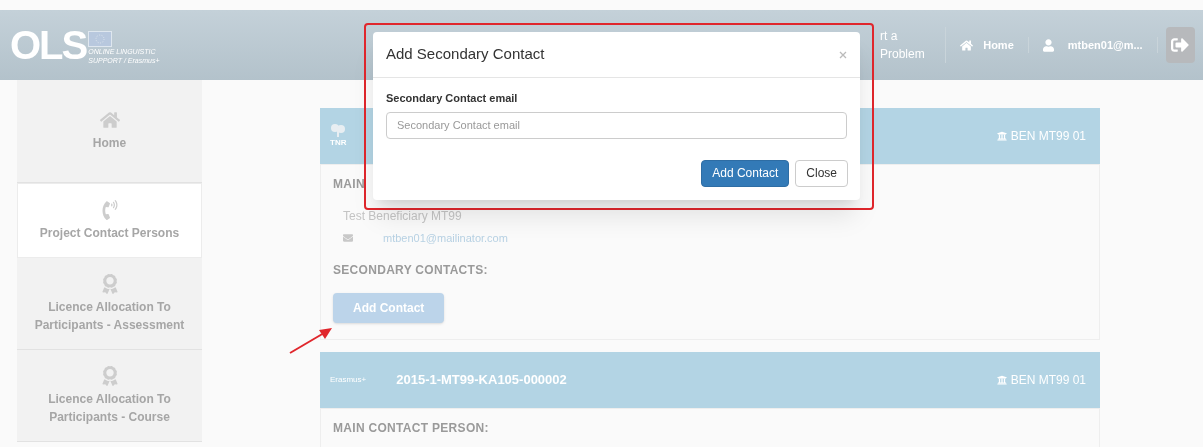  What do you see at coordinates (348, 238) in the screenshot?
I see `envelope-icon` at bounding box center [348, 238].